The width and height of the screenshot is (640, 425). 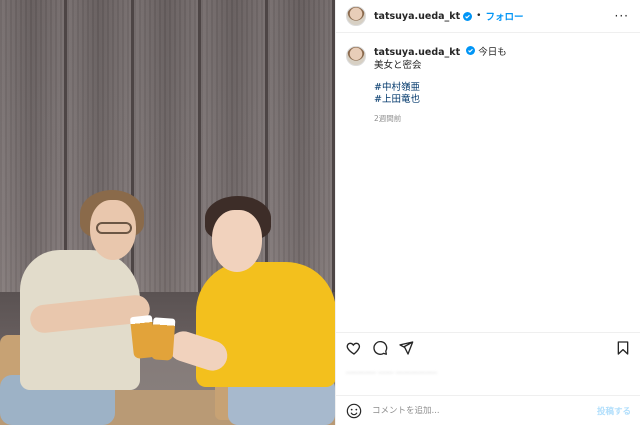 I want to click on post-header: tatsuya.ueda_kt • フォロー ···, so click(x=488, y=16).